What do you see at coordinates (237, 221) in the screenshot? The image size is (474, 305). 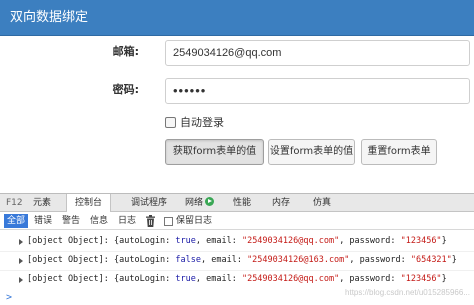 I see `console-filter-bar: 全部 错误 警告 信息 日志 保留日志` at bounding box center [237, 221].